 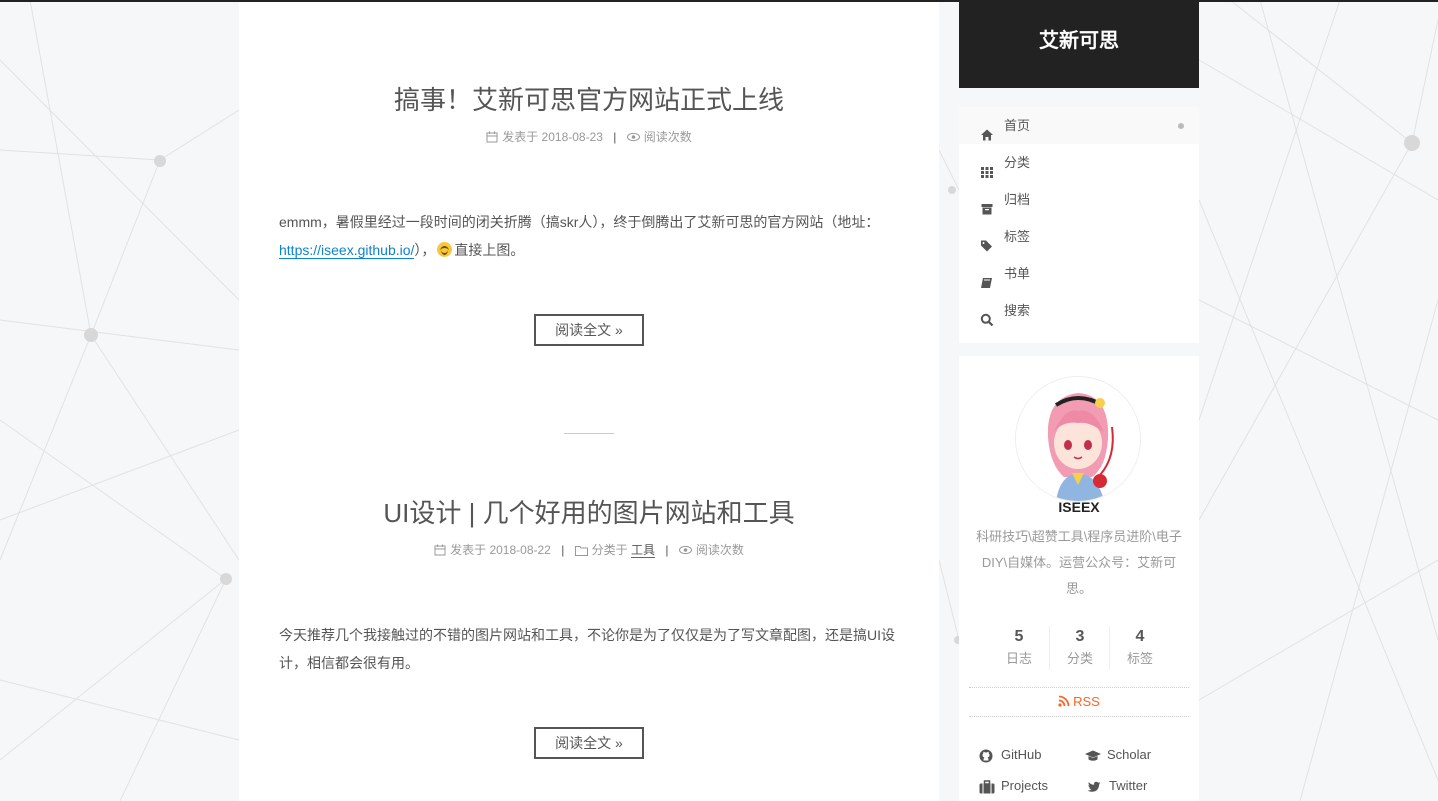 I want to click on link-github: GitHub, so click(x=1024, y=755).